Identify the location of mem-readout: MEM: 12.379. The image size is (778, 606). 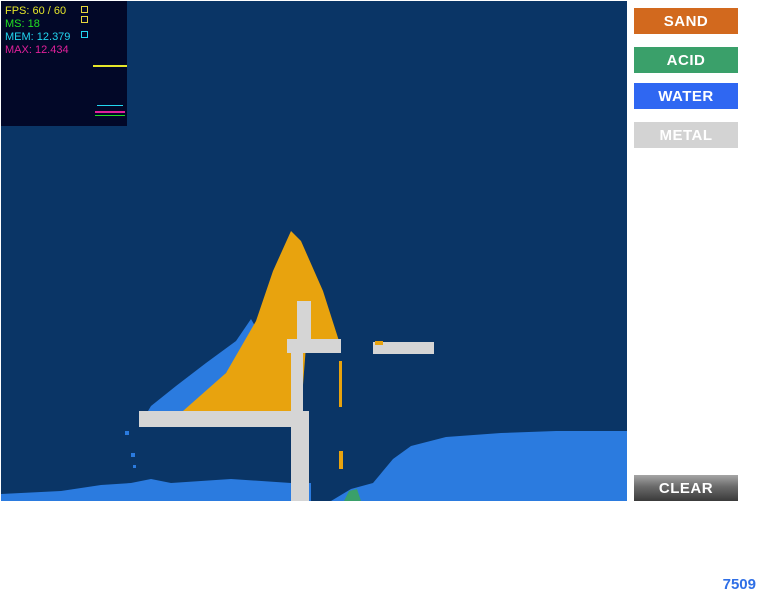
(38, 37).